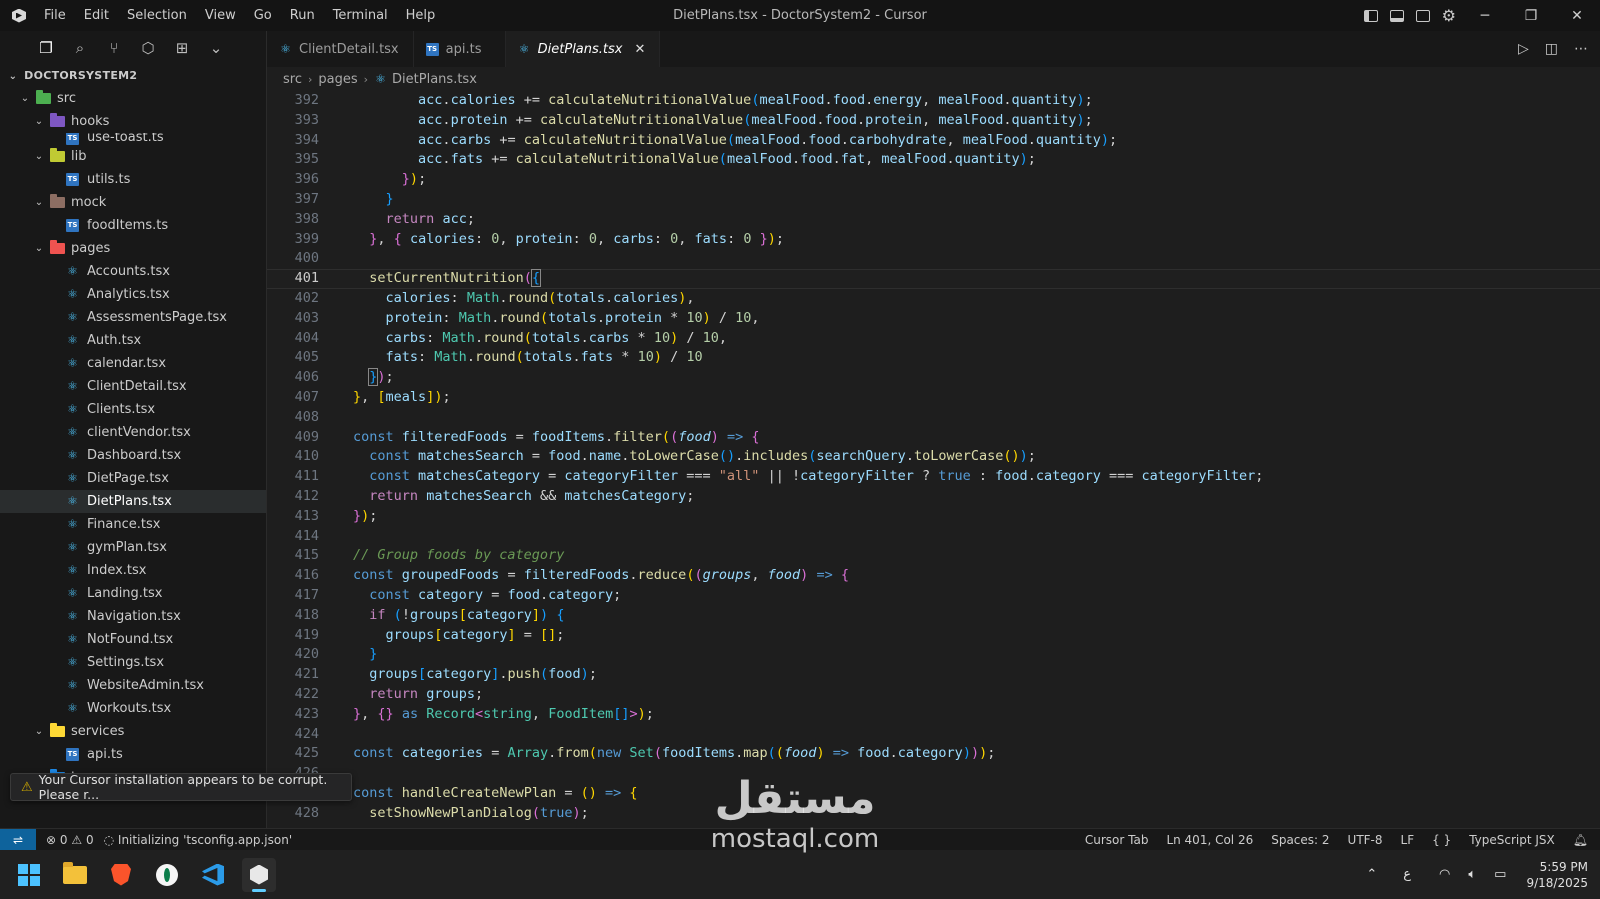 This screenshot has width=1600, height=899. I want to click on file-explorer-icon, so click(75, 875).